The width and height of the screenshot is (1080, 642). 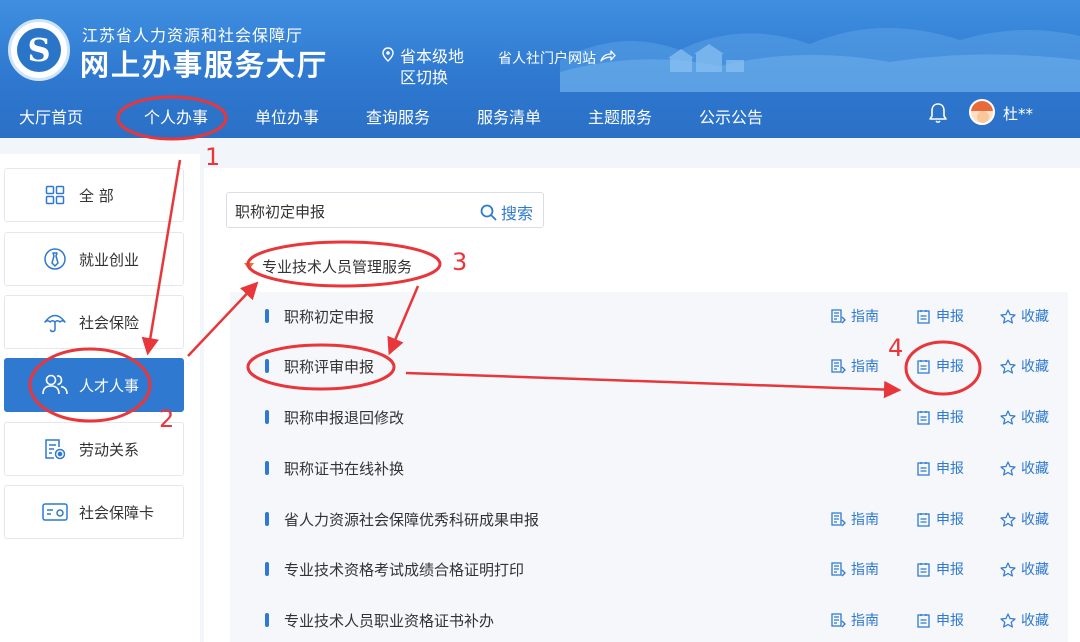 What do you see at coordinates (51, 116) in the screenshot?
I see `nav-home: 大厅首页` at bounding box center [51, 116].